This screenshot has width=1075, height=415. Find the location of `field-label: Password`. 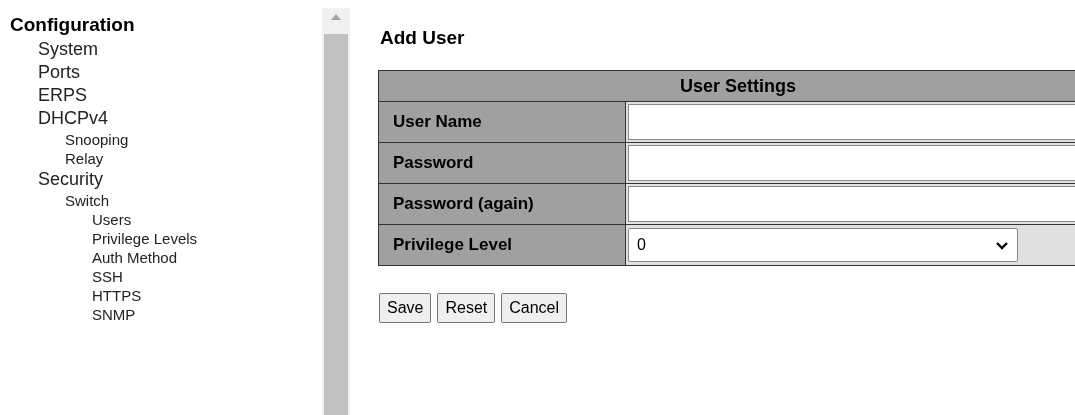

field-label: Password is located at coordinates (502, 163).